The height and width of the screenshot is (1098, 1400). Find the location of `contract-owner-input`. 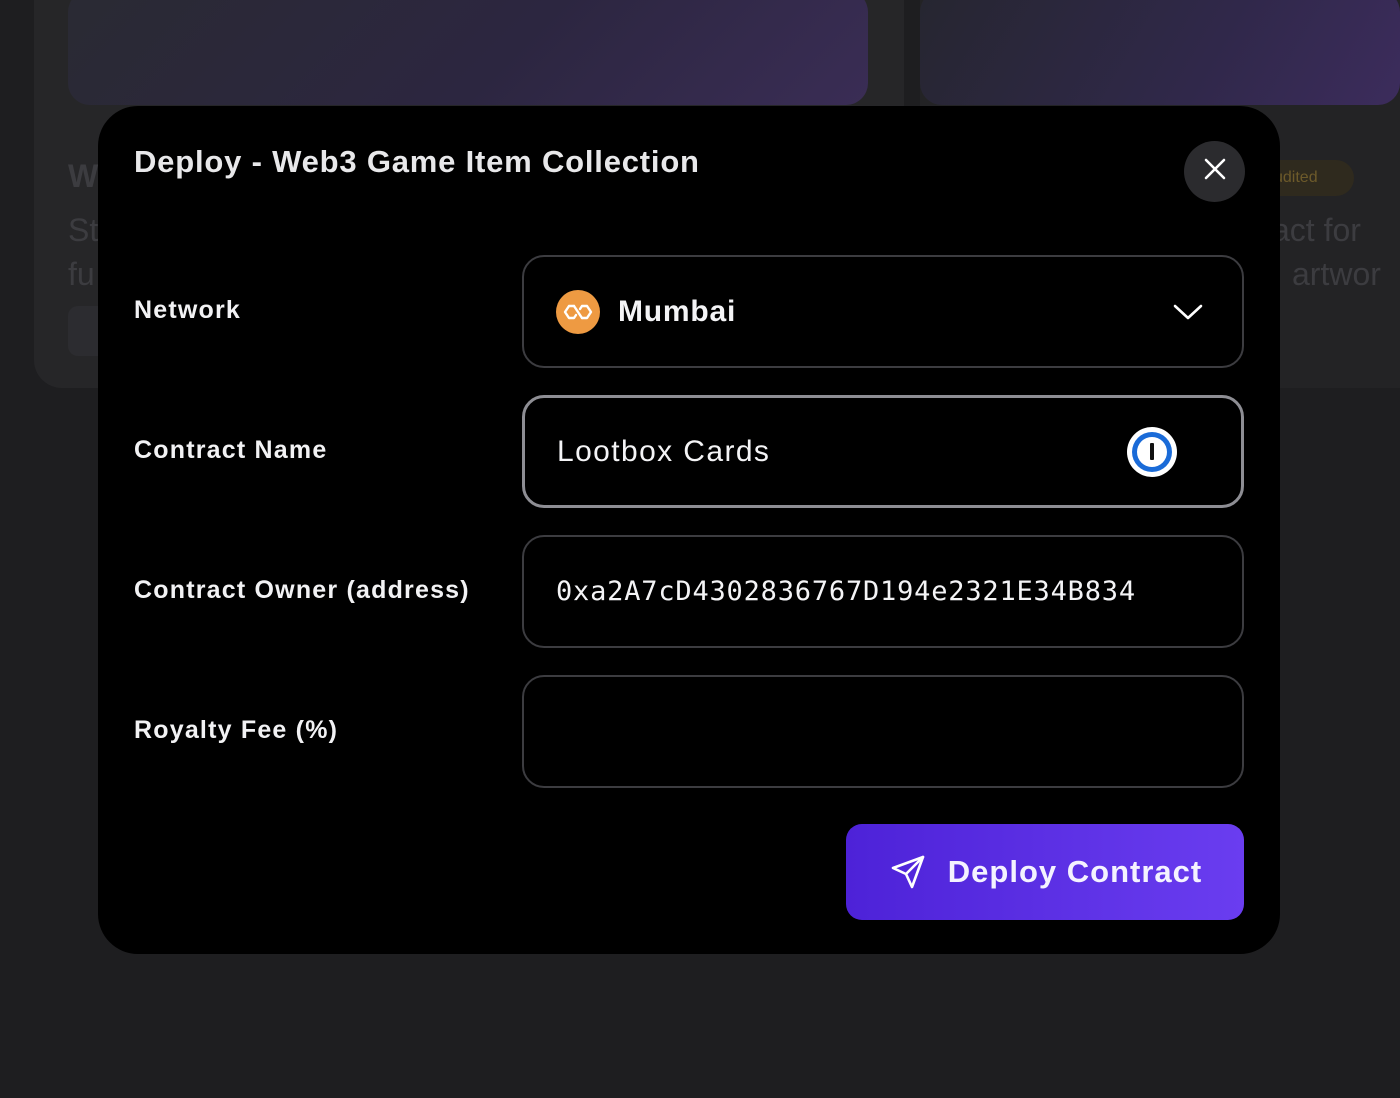

contract-owner-input is located at coordinates (883, 591).